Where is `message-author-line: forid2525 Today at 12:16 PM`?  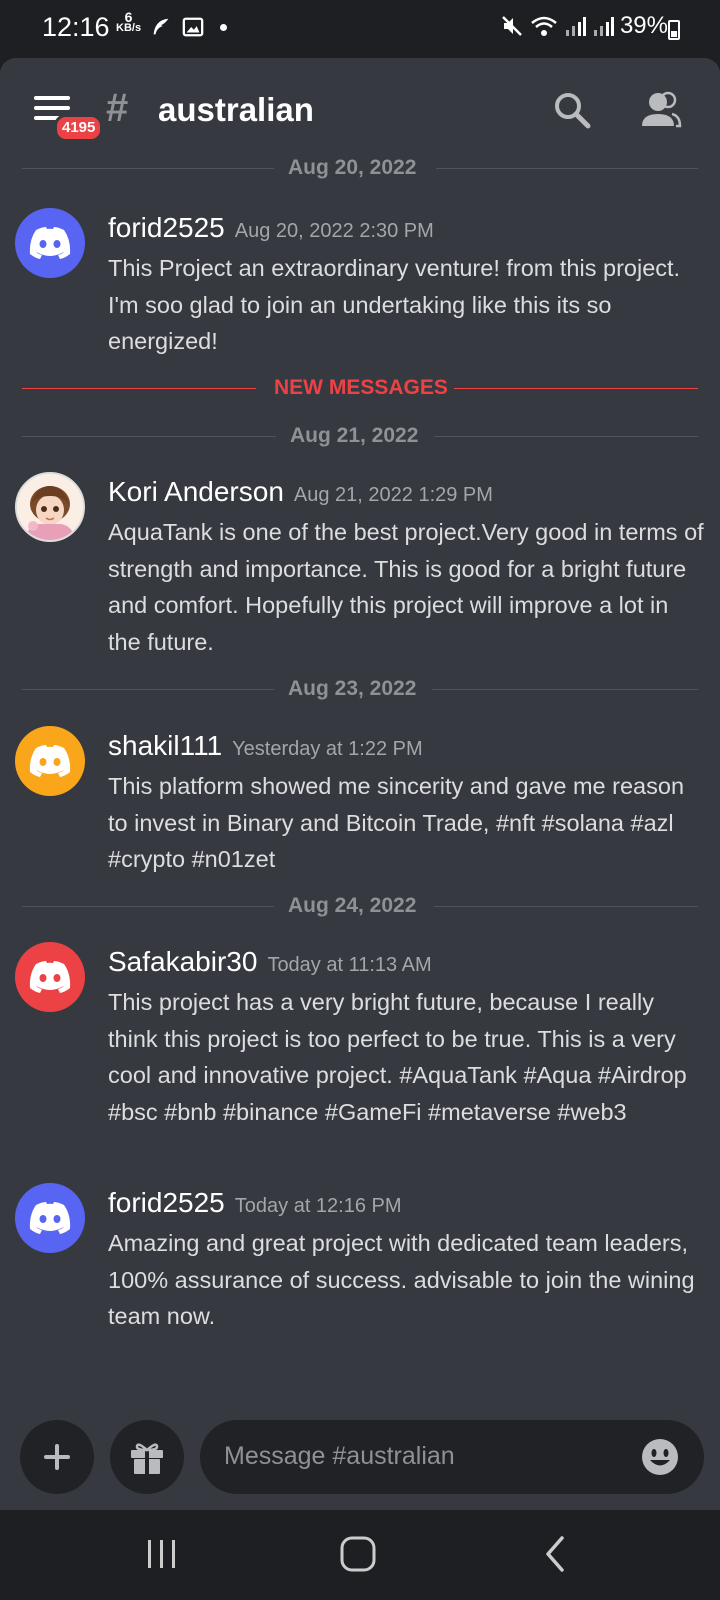
message-author-line: forid2525 Today at 12:16 PM is located at coordinates (255, 1203).